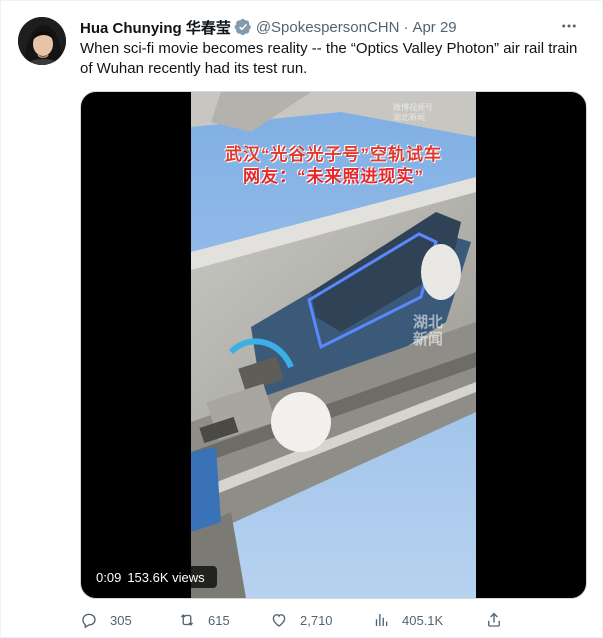  I want to click on like-button: 2,710, so click(301, 620).